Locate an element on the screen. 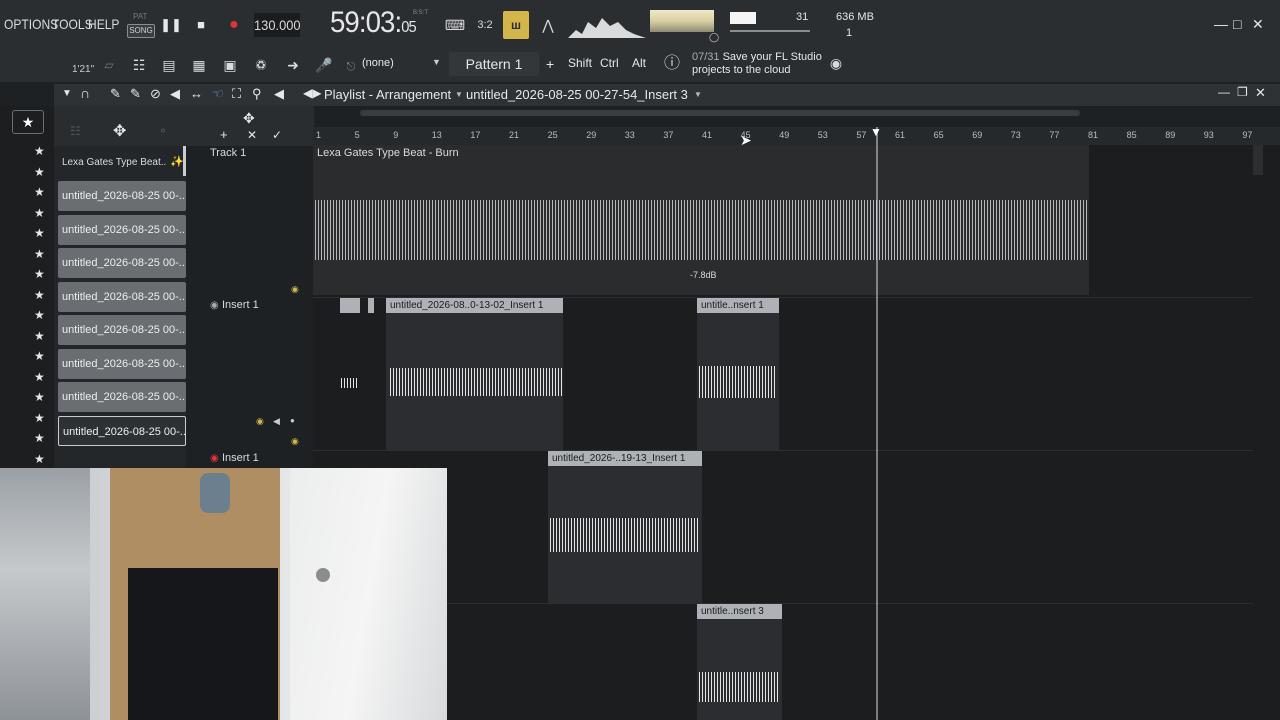 The height and width of the screenshot is (720, 1280). mixer-icon: ♽ is located at coordinates (261, 65).